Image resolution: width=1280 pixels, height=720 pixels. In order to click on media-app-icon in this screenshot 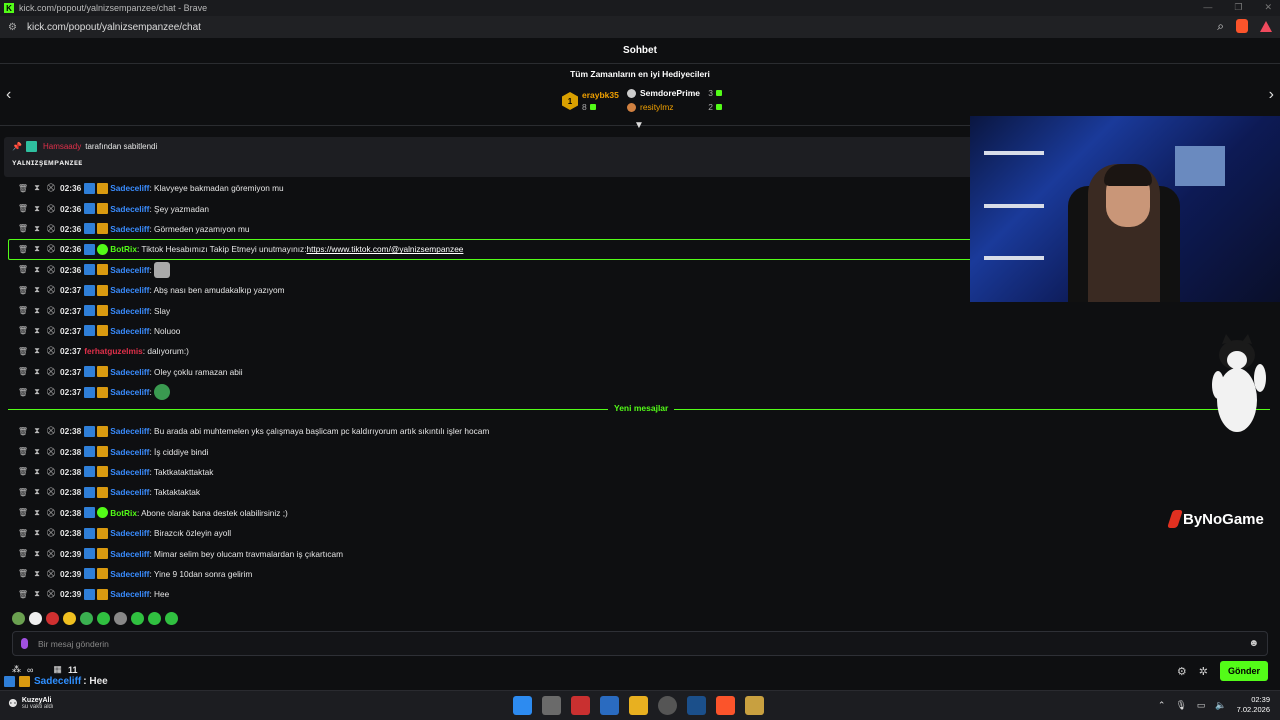, I will do `click(754, 705)`.